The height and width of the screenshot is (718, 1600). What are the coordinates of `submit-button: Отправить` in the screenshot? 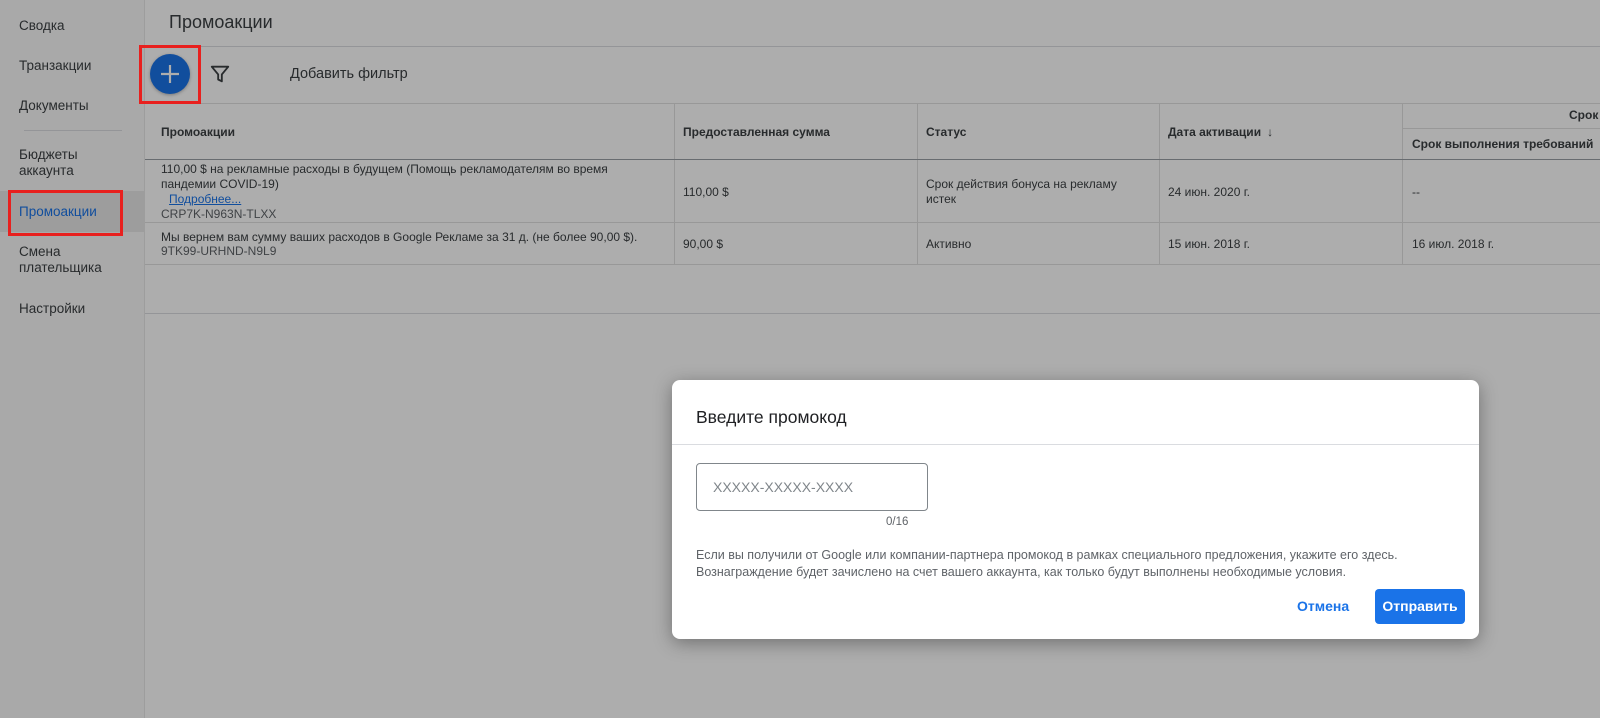 It's located at (1420, 606).